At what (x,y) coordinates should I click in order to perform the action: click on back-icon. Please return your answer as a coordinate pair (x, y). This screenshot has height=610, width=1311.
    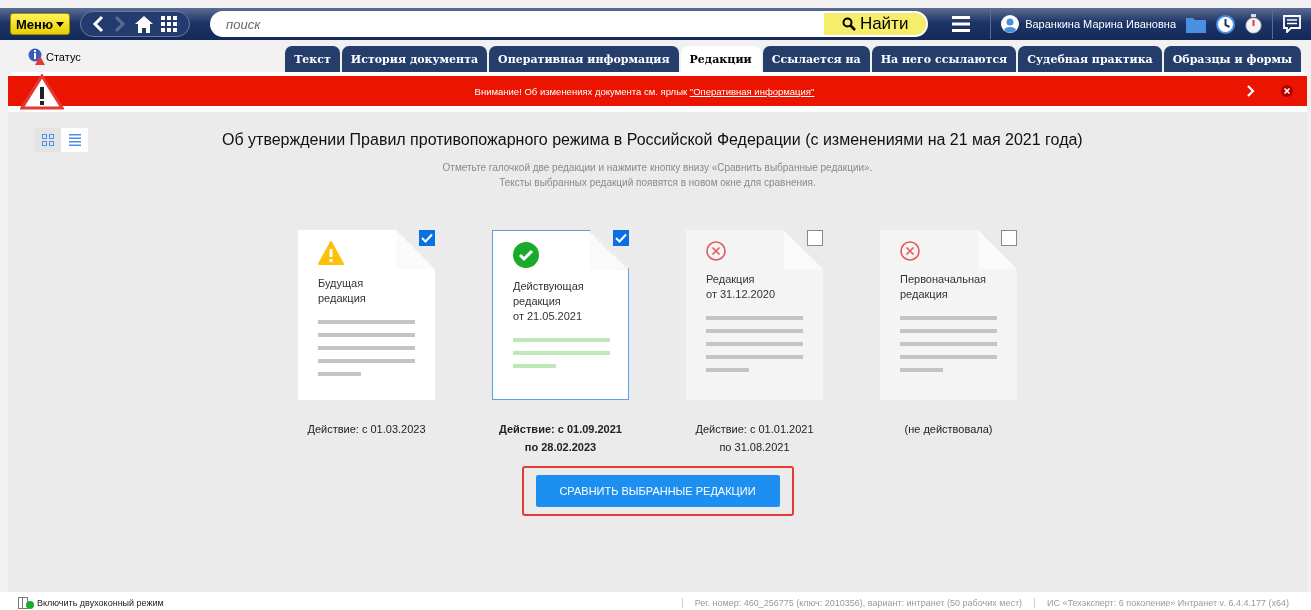
    Looking at the image, I should click on (98, 24).